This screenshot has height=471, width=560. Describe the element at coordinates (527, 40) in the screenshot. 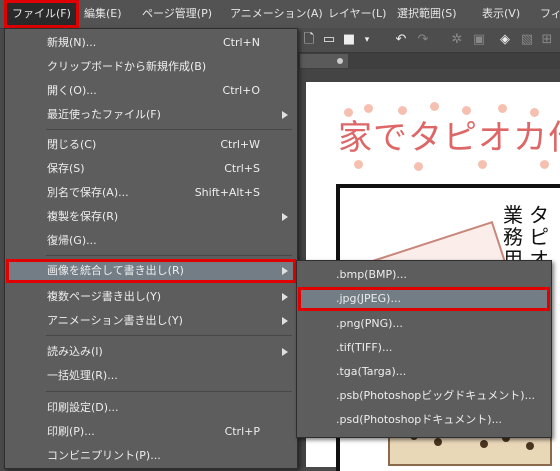

I see `selection-icon: ▧` at that location.